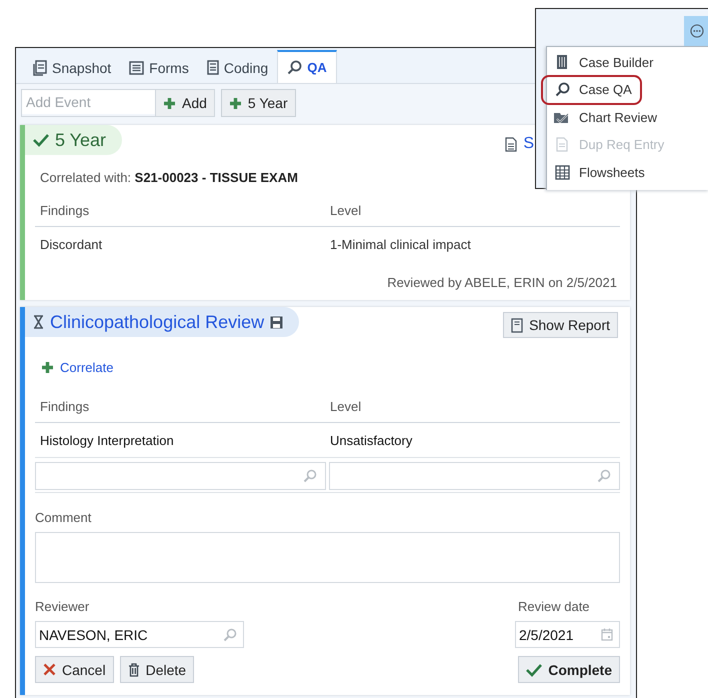 This screenshot has width=708, height=698. I want to click on field-label: Comment, so click(63, 517).